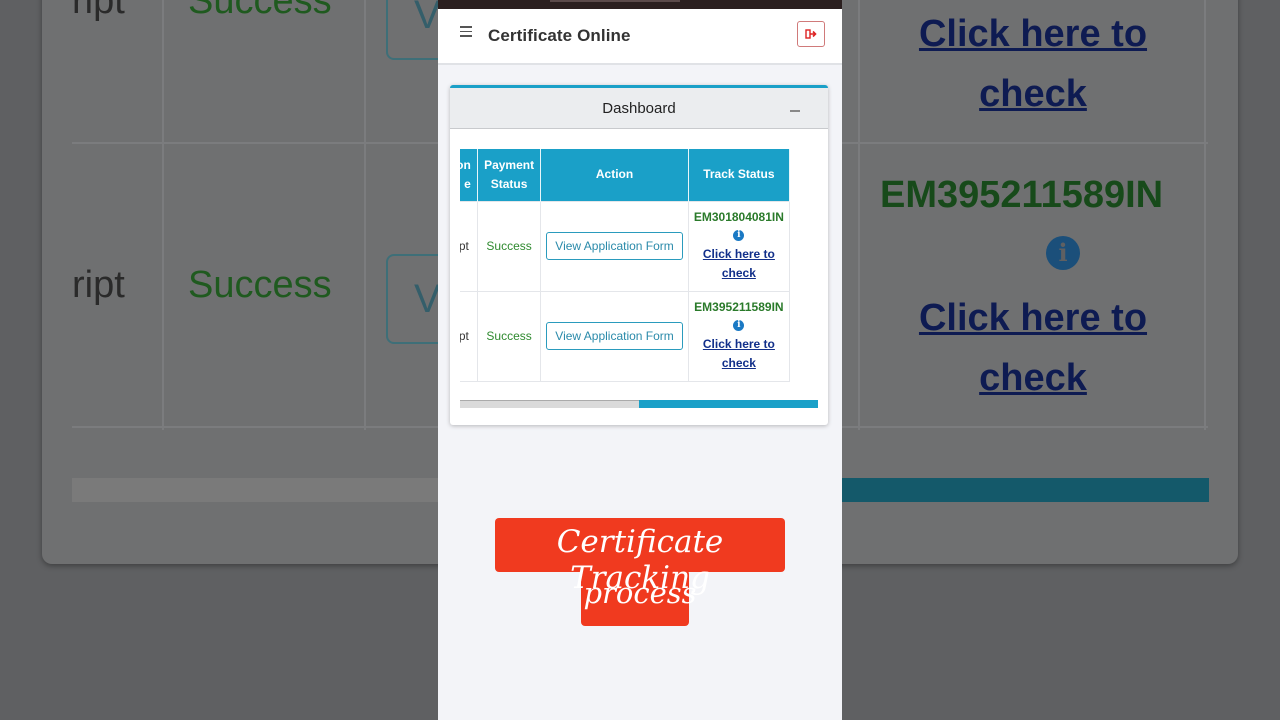  I want to click on app-title: Certificate Online, so click(559, 35).